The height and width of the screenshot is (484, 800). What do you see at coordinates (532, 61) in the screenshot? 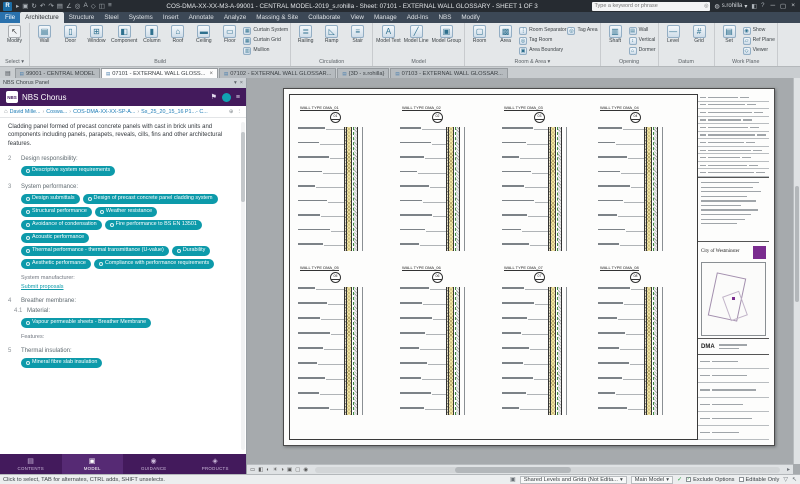
I see `ribbon-group-label: Room & Area ▾` at bounding box center [532, 61].